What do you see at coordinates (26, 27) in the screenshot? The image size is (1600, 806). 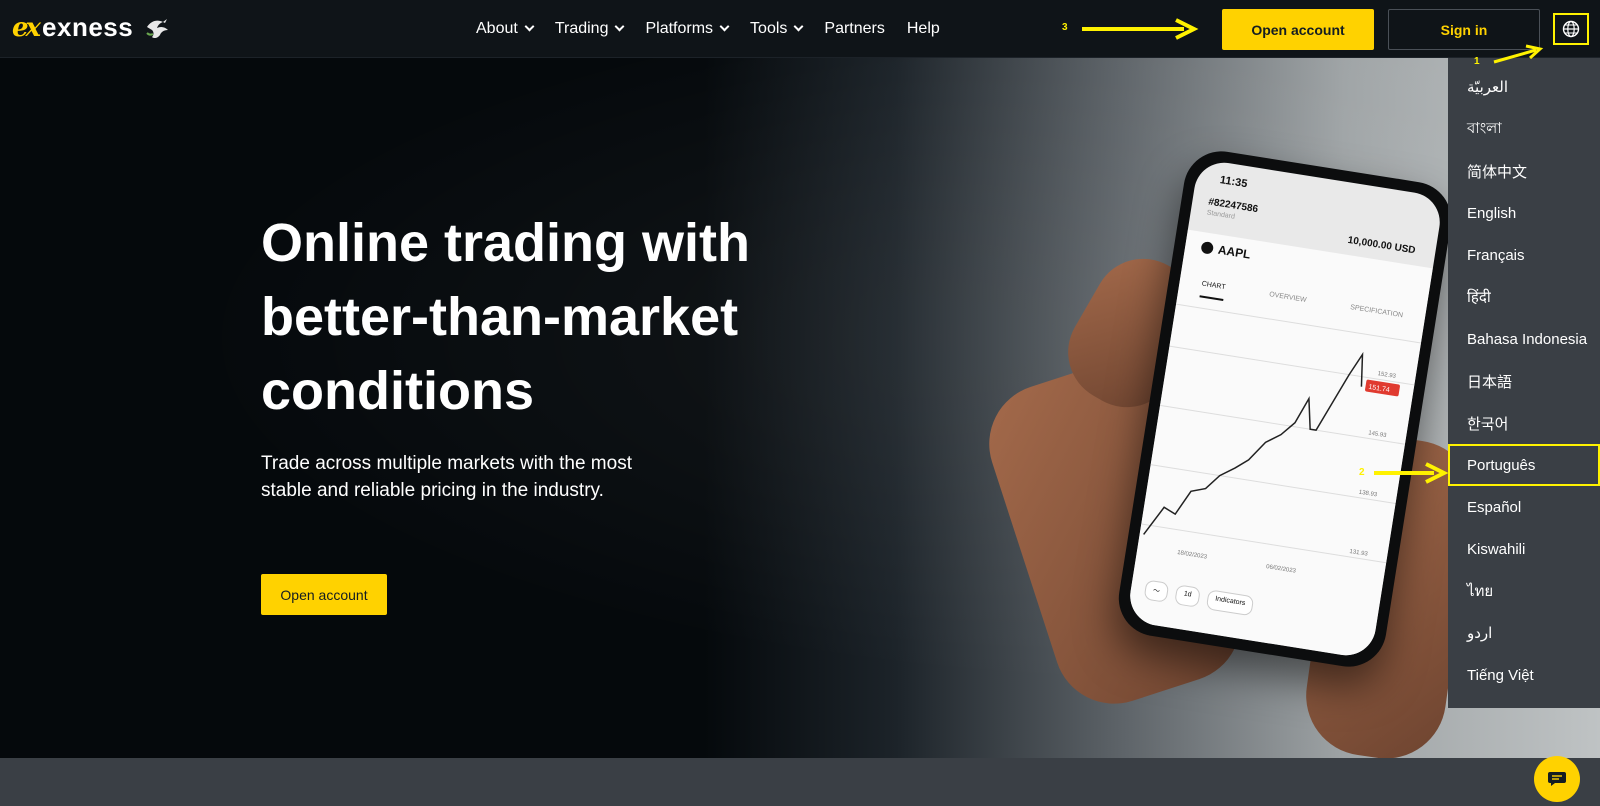 I see `logo-mark: ex` at bounding box center [26, 27].